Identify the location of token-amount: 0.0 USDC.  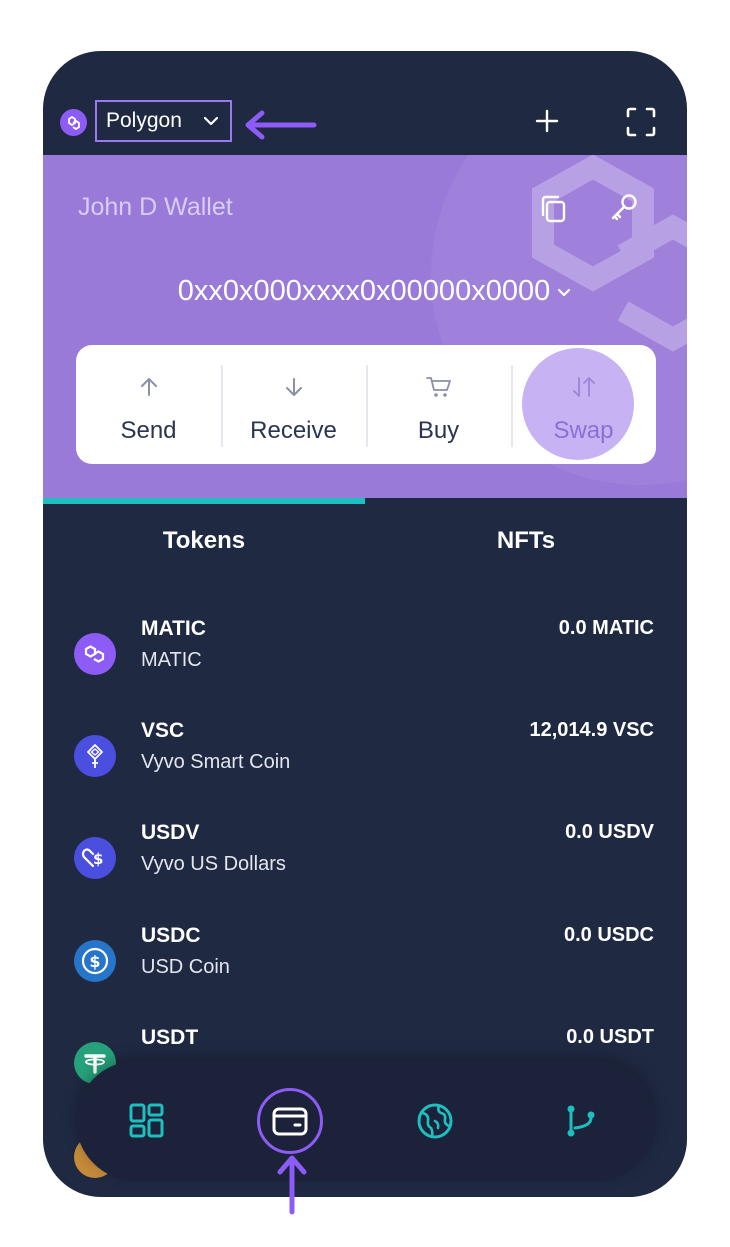
(608, 935).